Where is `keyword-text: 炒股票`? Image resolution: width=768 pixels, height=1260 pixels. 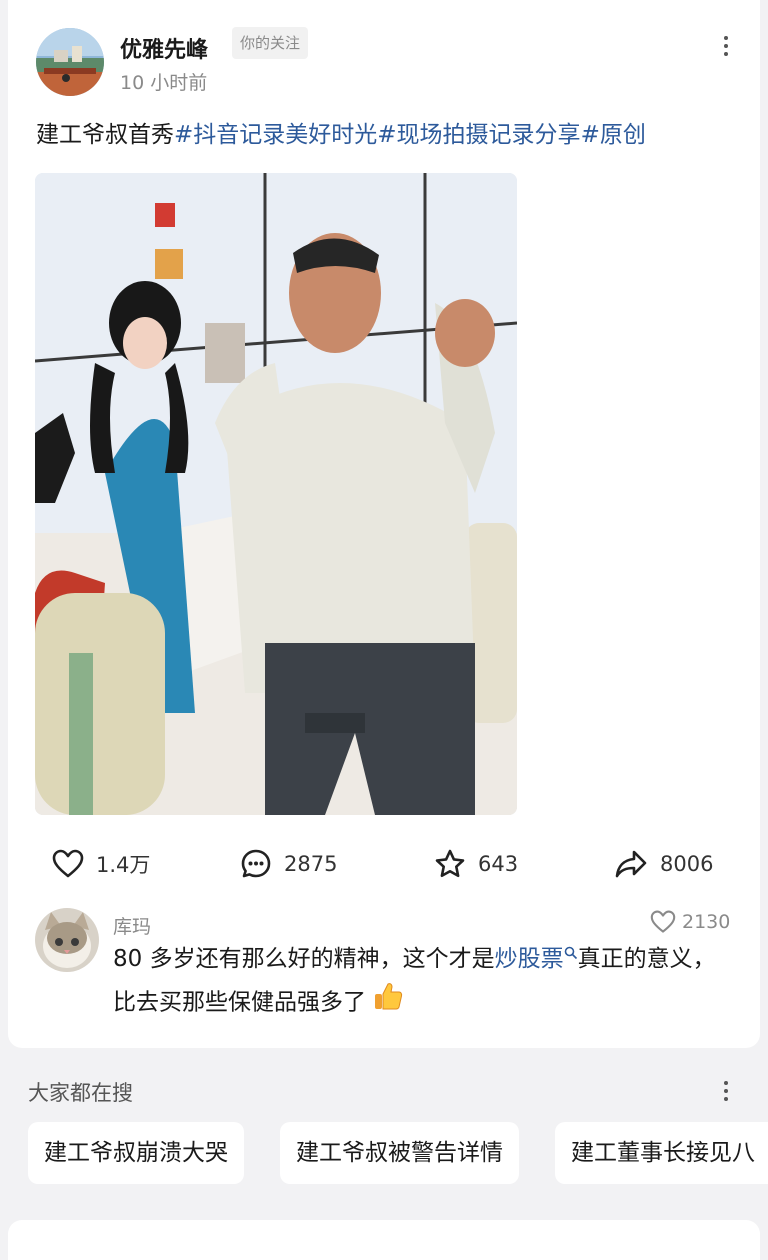
keyword-text: 炒股票 is located at coordinates (529, 959).